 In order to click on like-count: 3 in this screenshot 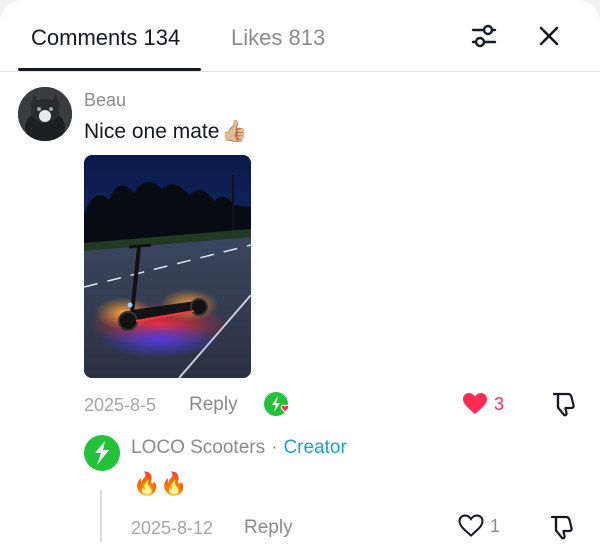, I will do `click(499, 404)`.